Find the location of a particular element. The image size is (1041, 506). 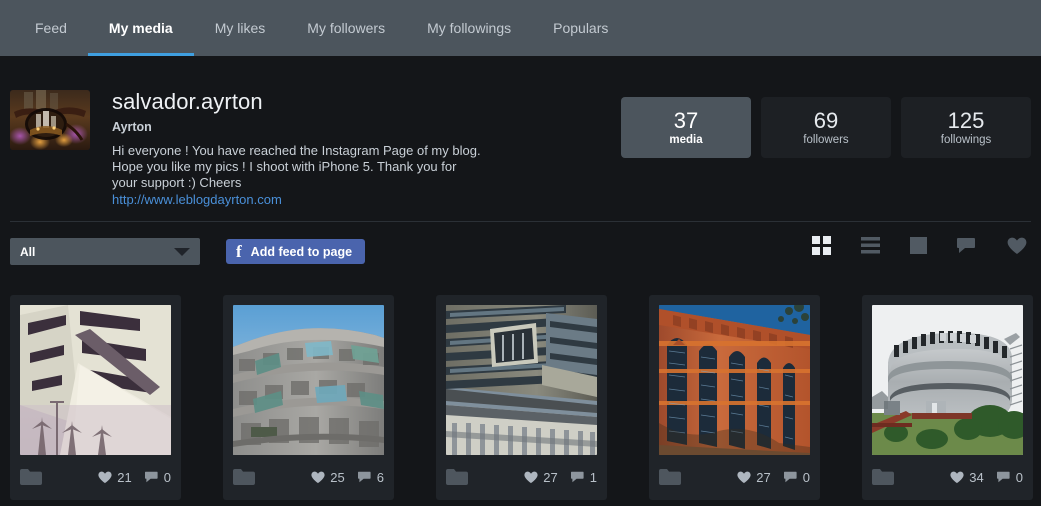

likes-count: 21 is located at coordinates (115, 477).